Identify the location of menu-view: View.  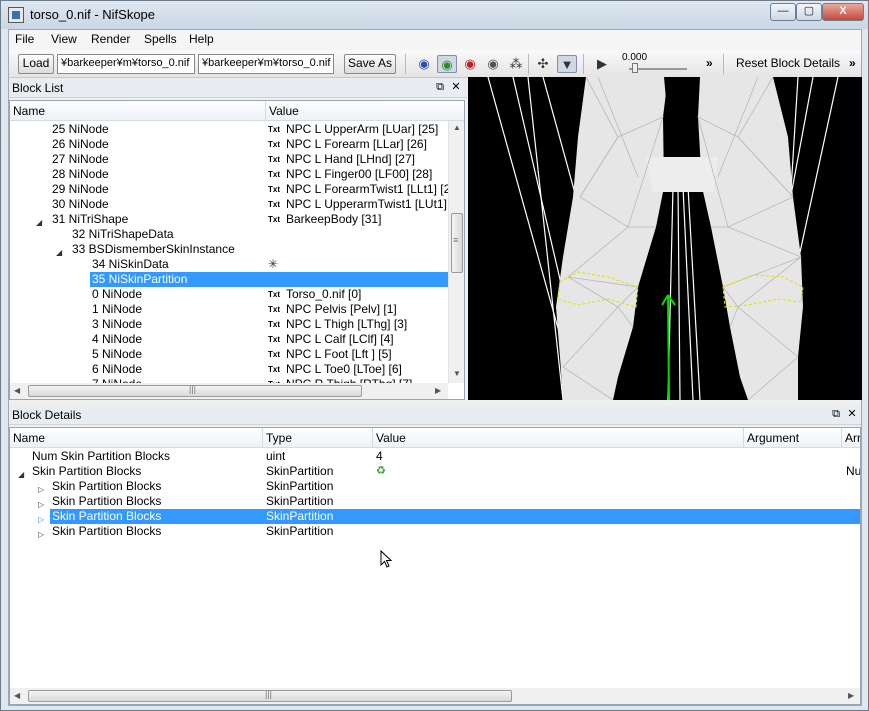
(64, 39).